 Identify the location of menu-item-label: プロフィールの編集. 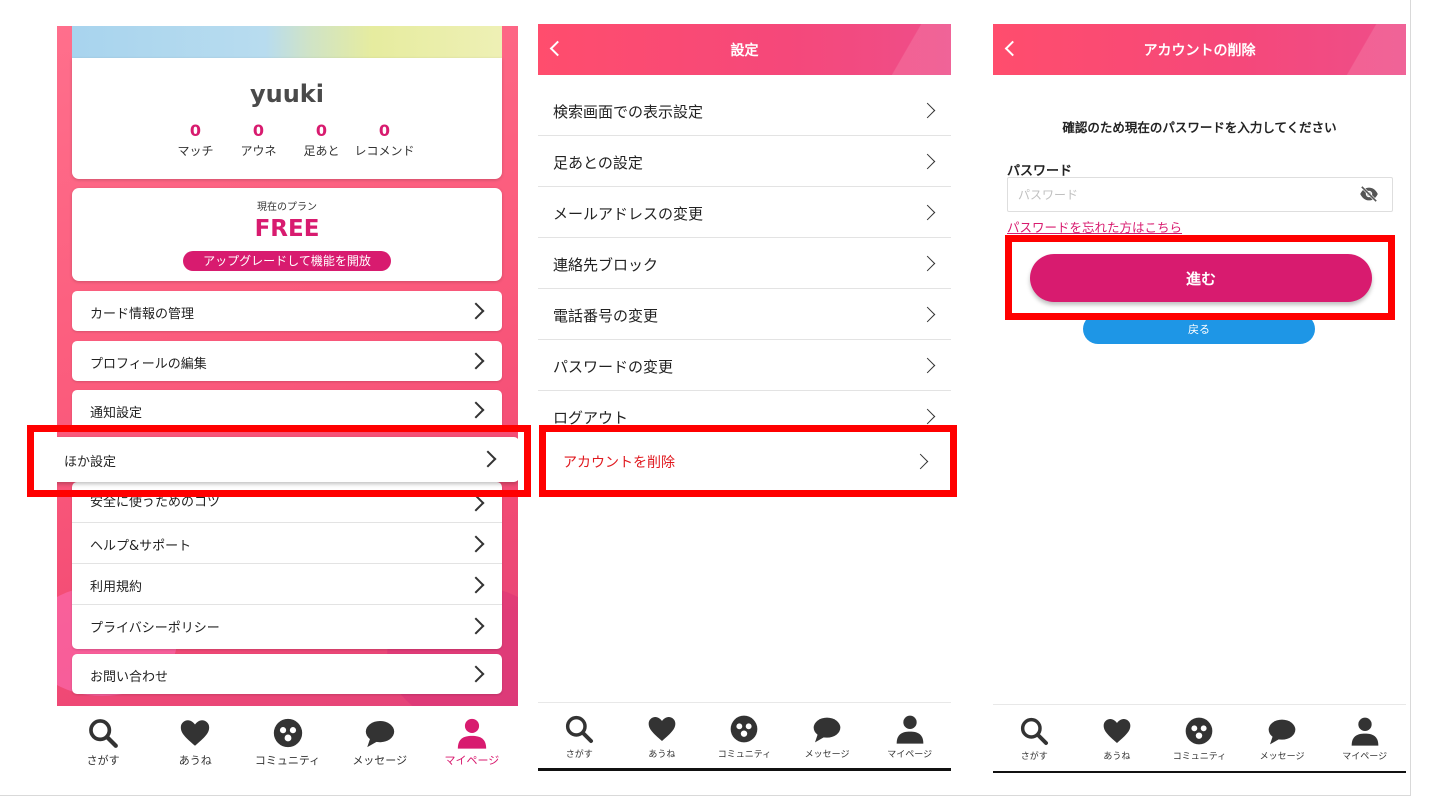
(148, 364).